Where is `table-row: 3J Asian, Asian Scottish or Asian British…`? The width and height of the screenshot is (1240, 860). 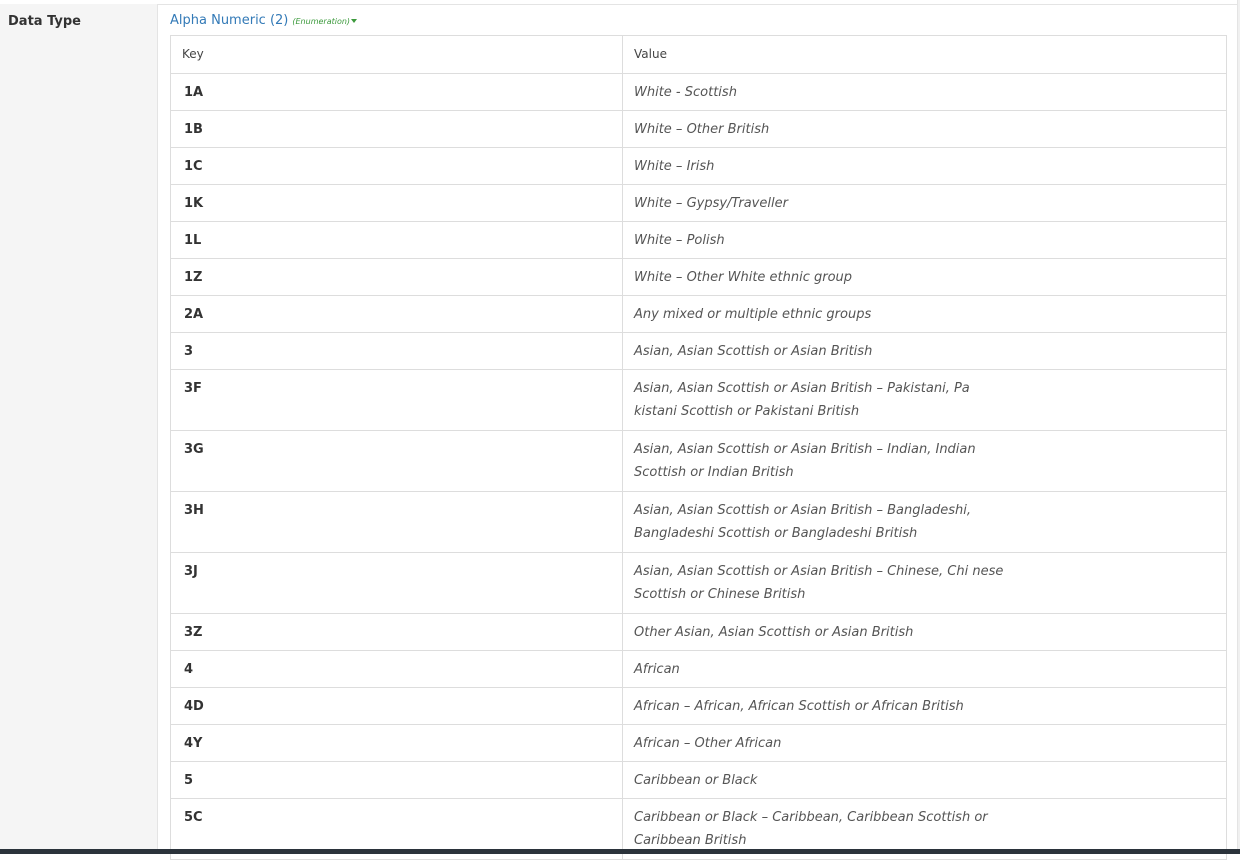
table-row: 3J Asian, Asian Scottish or Asian British… is located at coordinates (698, 583).